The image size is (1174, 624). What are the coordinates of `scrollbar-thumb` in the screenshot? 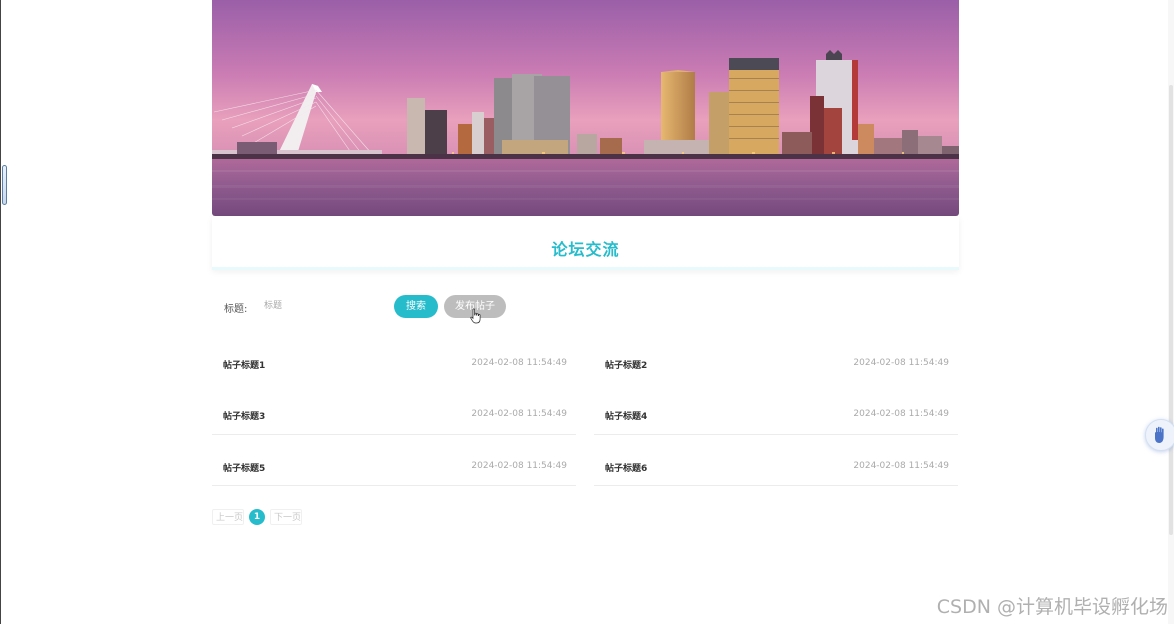 It's located at (1171, 310).